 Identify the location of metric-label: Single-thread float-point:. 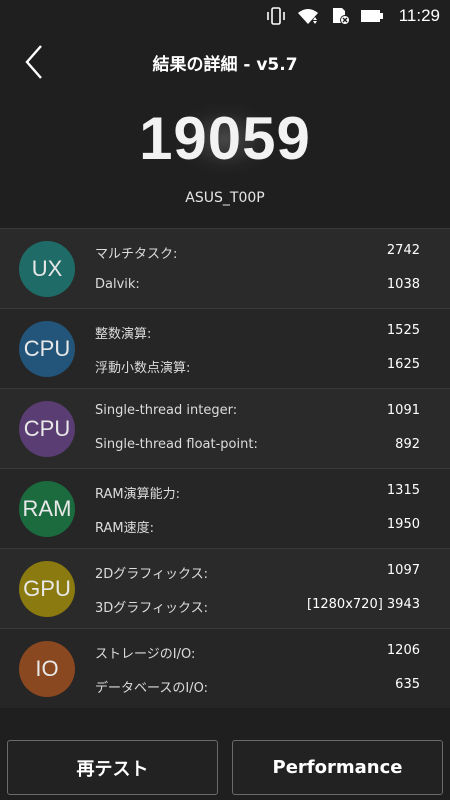
(176, 444).